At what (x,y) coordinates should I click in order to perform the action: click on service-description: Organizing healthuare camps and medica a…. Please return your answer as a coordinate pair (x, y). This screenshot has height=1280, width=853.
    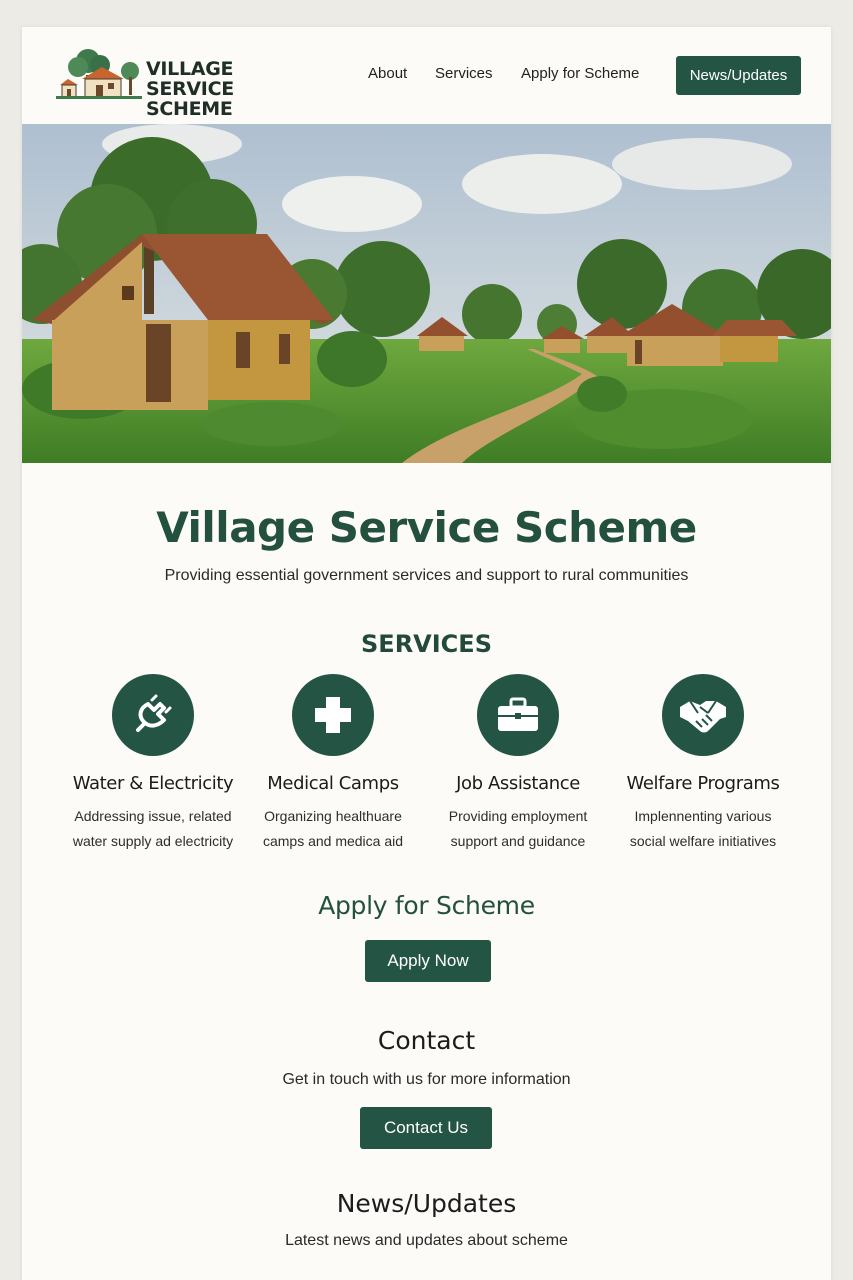
    Looking at the image, I should click on (333, 829).